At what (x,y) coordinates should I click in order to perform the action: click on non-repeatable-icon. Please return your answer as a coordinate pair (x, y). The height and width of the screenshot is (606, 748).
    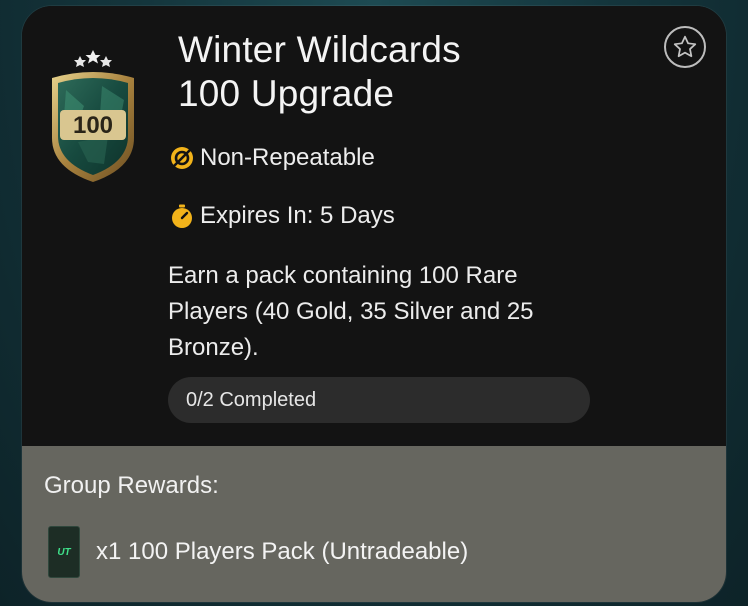
    Looking at the image, I should click on (182, 158).